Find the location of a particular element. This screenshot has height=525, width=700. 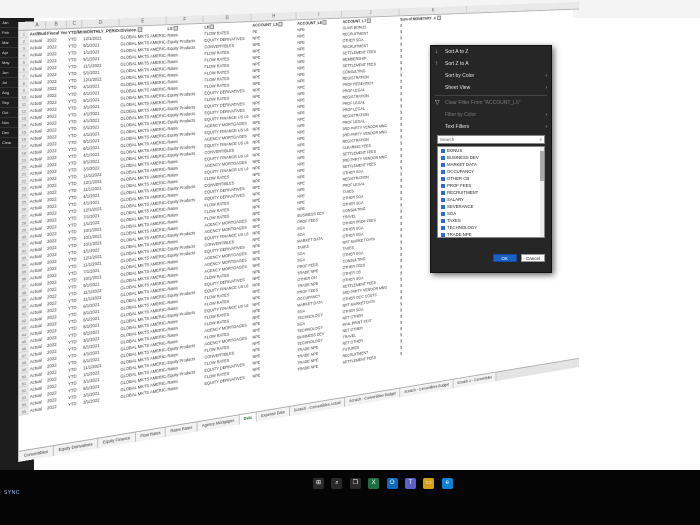

header-label: Act/Bud is located at coordinates (38, 34).